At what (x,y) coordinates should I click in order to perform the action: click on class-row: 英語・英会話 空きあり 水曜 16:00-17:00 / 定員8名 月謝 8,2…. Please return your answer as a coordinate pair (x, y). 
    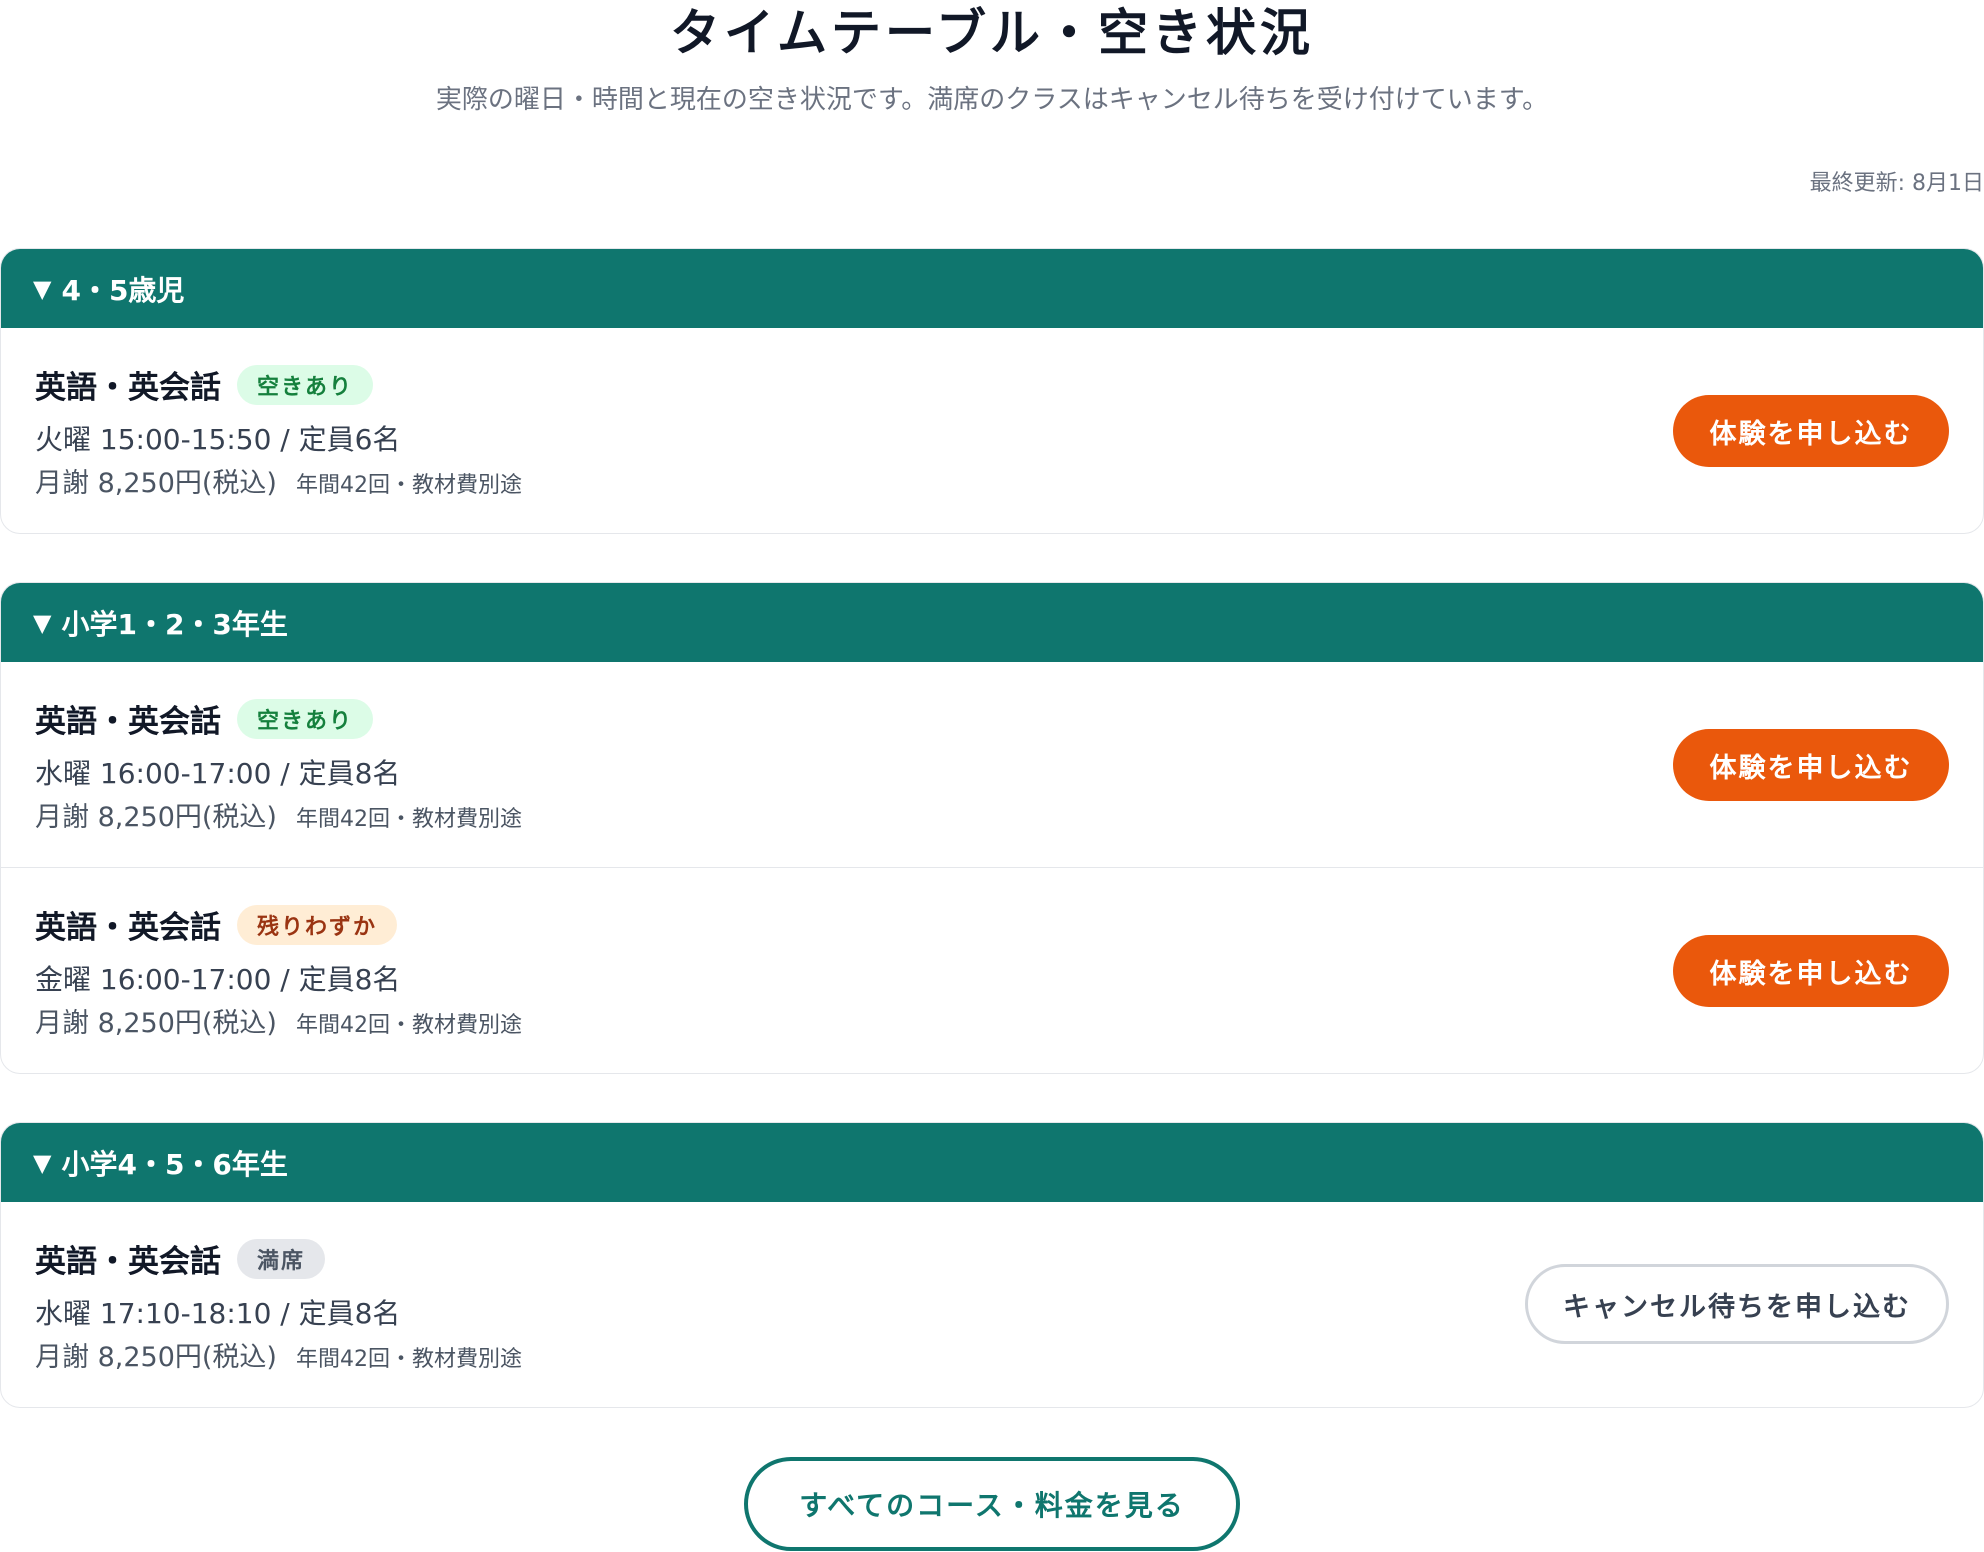
    Looking at the image, I should click on (992, 764).